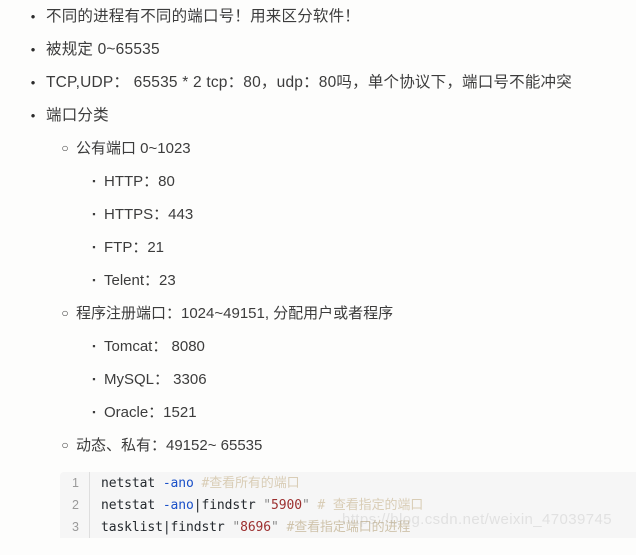  Describe the element at coordinates (195, 484) in the screenshot. I see `code-line-1: netstat -ano #查看所有的端口` at that location.